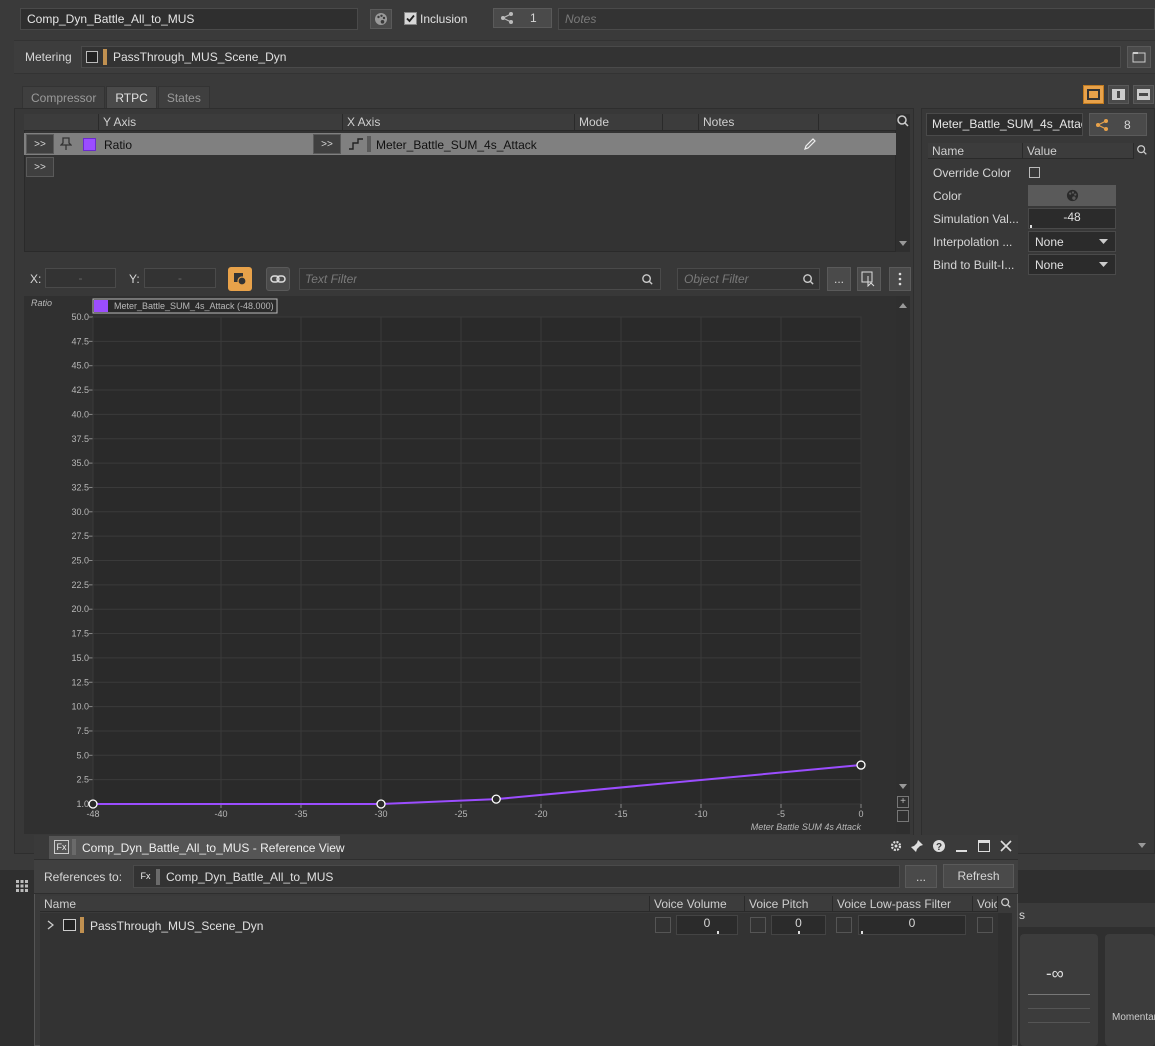 The width and height of the screenshot is (1155, 1046). I want to click on zoom-in-icon: +, so click(903, 802).